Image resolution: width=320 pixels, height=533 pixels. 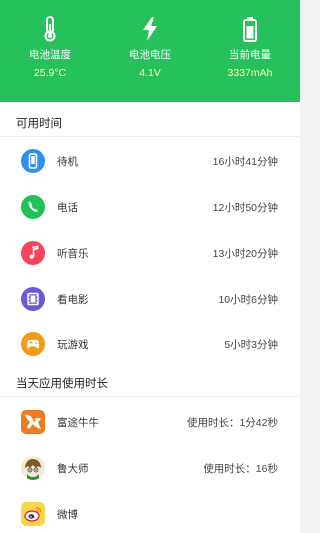 I want to click on thermometer-icon, so click(x=50, y=29).